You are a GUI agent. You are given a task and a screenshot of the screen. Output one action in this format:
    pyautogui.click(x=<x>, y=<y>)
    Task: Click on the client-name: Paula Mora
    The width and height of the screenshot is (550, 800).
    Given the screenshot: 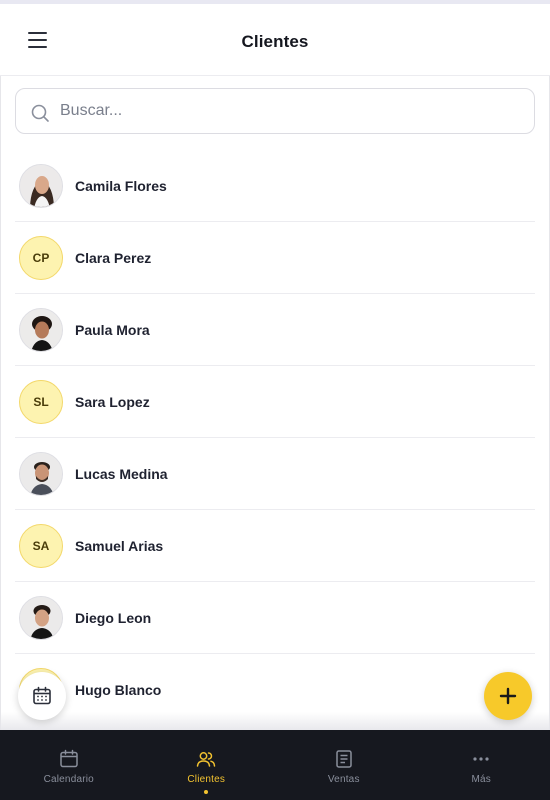 What is the action you would take?
    pyautogui.click(x=112, y=330)
    